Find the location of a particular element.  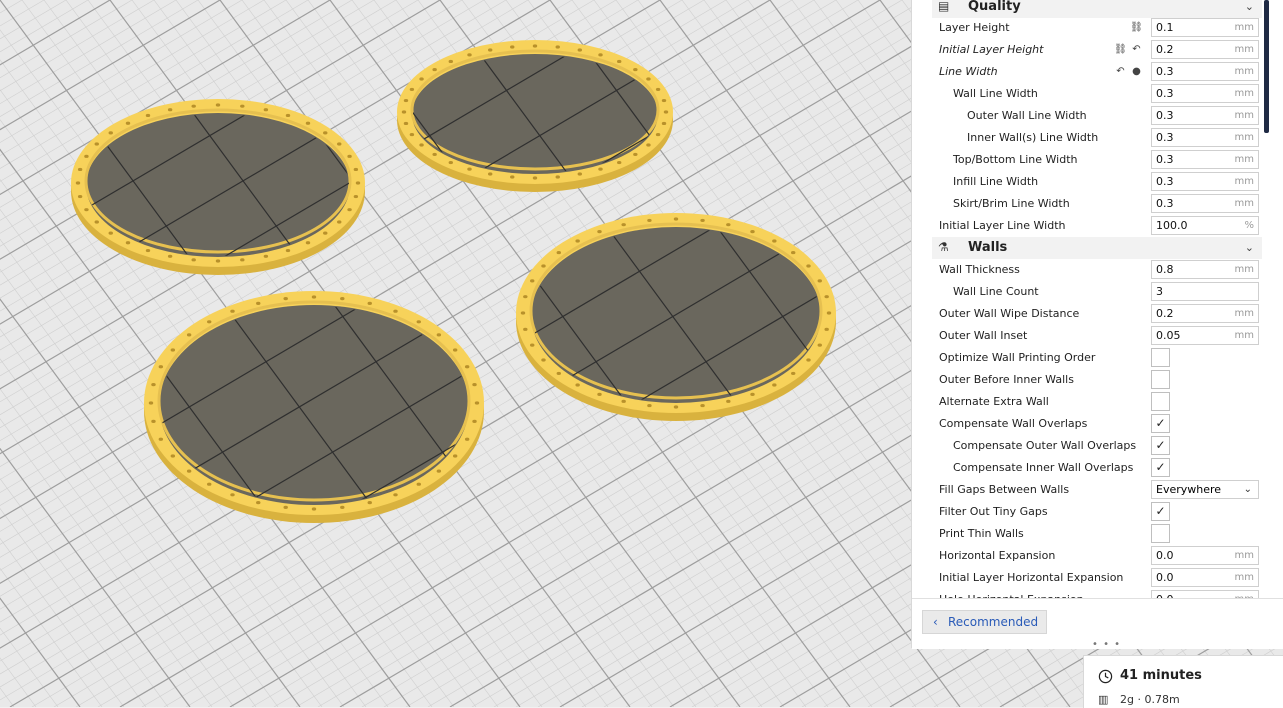

setting-row: Outer Wall Wipe Distance 0.2 mm is located at coordinates (1090, 314).